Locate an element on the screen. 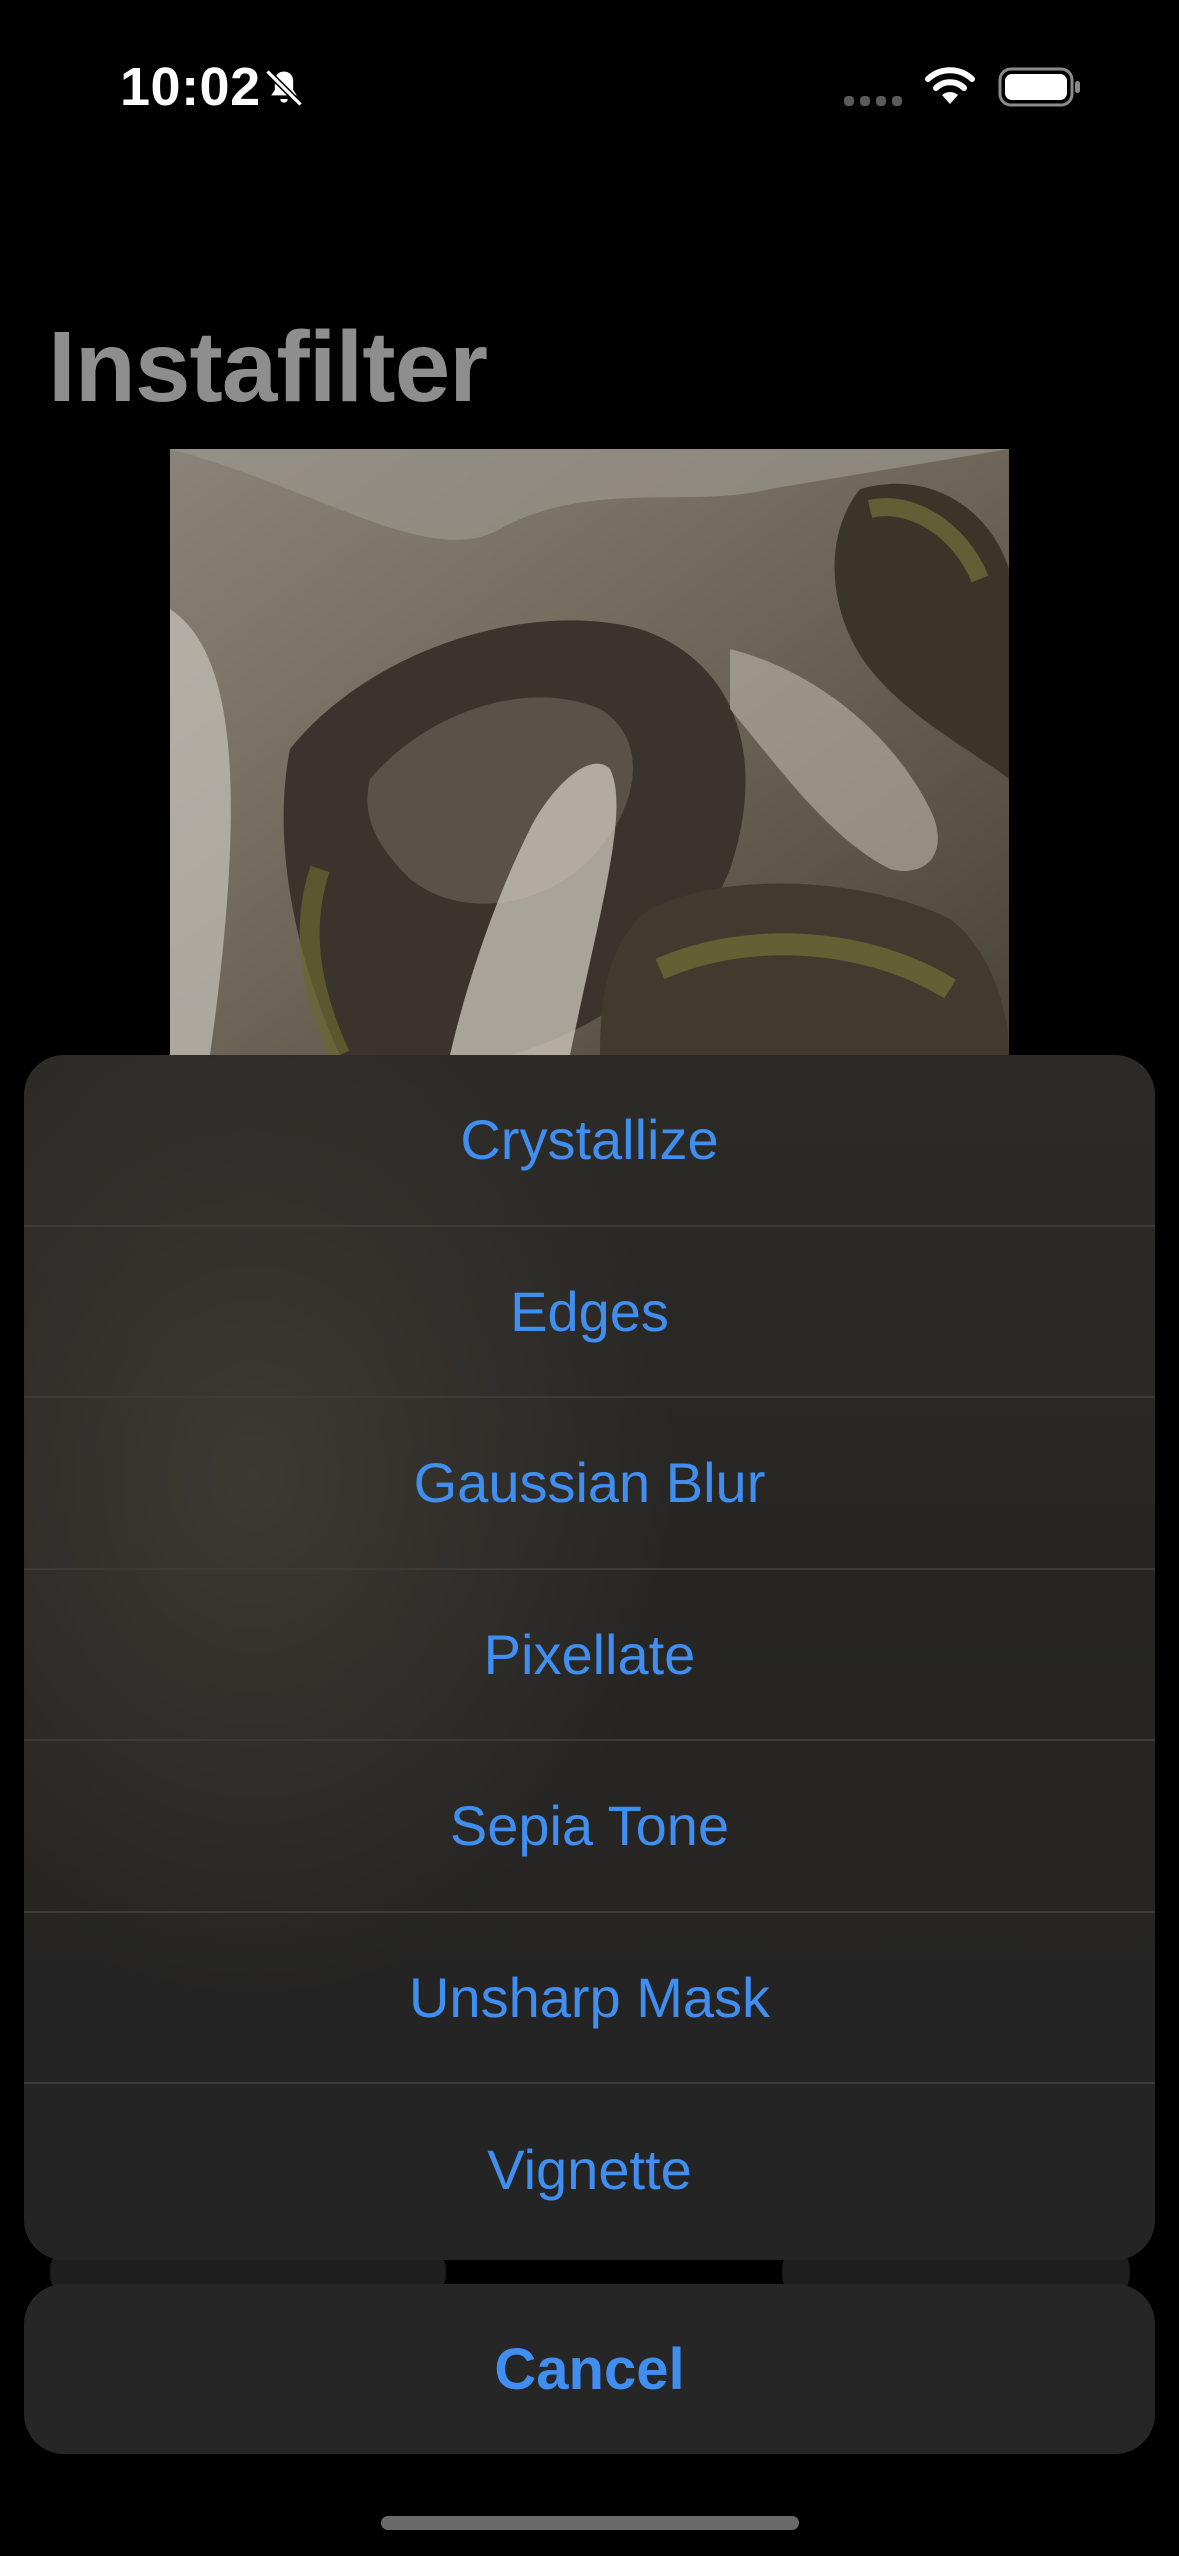  filter-option-vignette: Vignette is located at coordinates (589, 2170).